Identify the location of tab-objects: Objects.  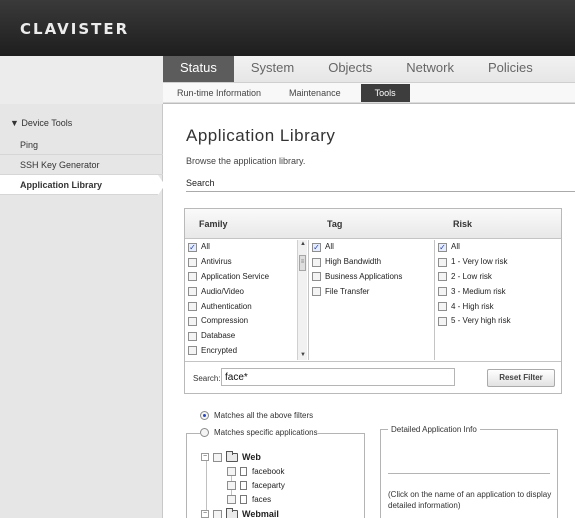
(350, 69).